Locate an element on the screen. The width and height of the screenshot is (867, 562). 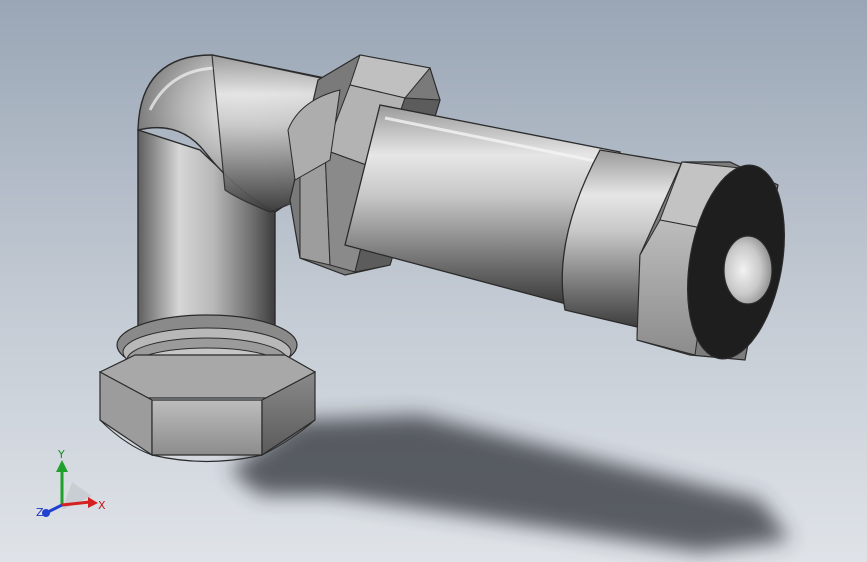
z-axis-arrow is located at coordinates (55, 508).